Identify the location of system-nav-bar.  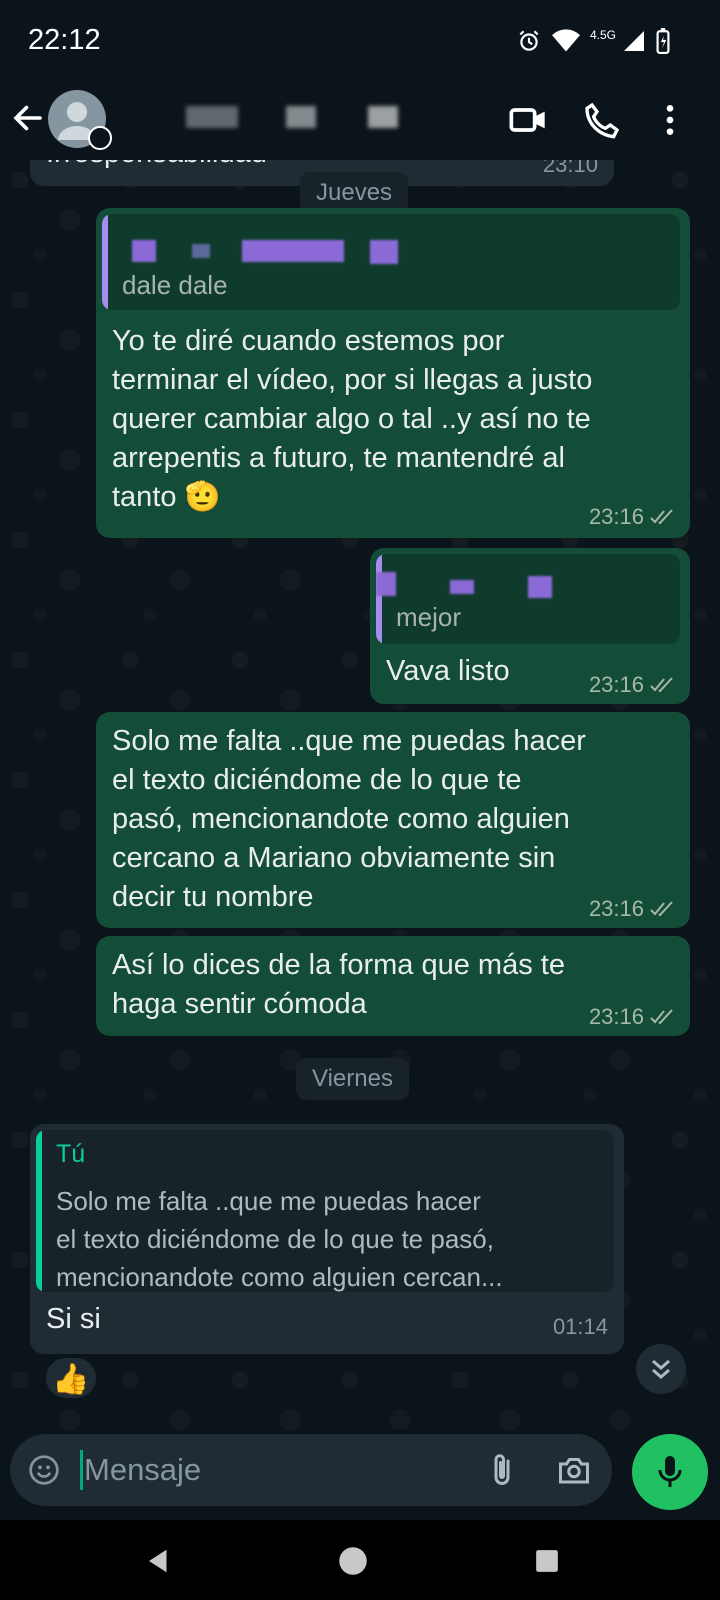
(360, 1560).